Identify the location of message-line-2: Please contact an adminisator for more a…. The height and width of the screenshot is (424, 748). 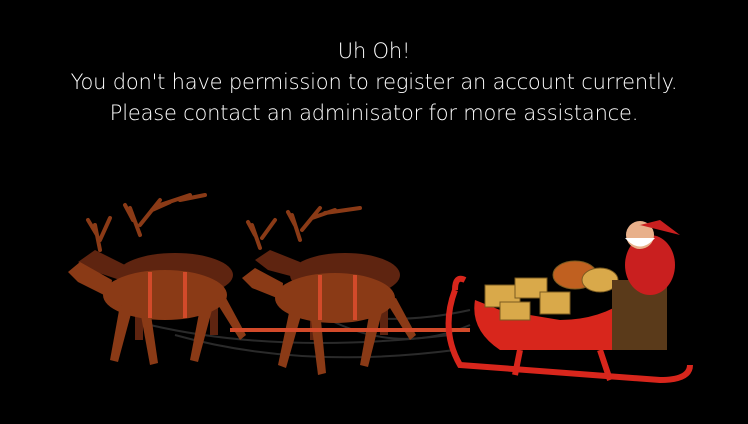
(374, 113).